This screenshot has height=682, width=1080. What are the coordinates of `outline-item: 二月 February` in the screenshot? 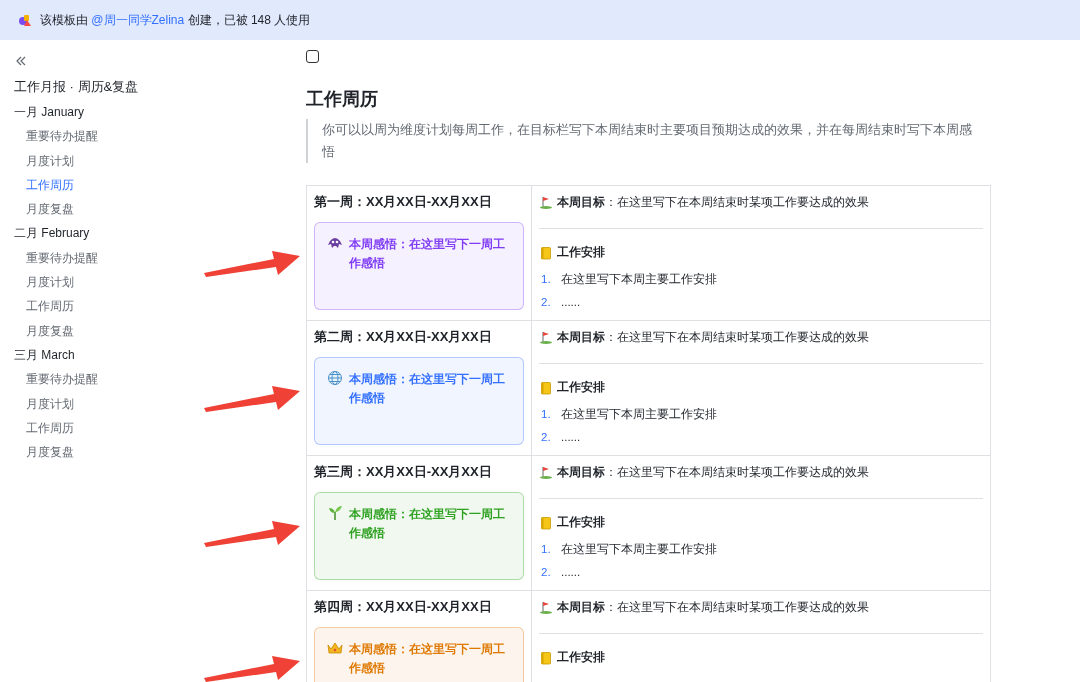 It's located at (160, 233).